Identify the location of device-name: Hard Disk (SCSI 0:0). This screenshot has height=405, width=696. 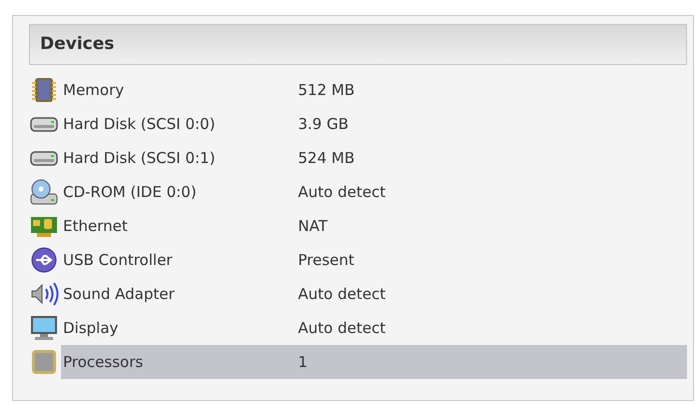
(139, 124).